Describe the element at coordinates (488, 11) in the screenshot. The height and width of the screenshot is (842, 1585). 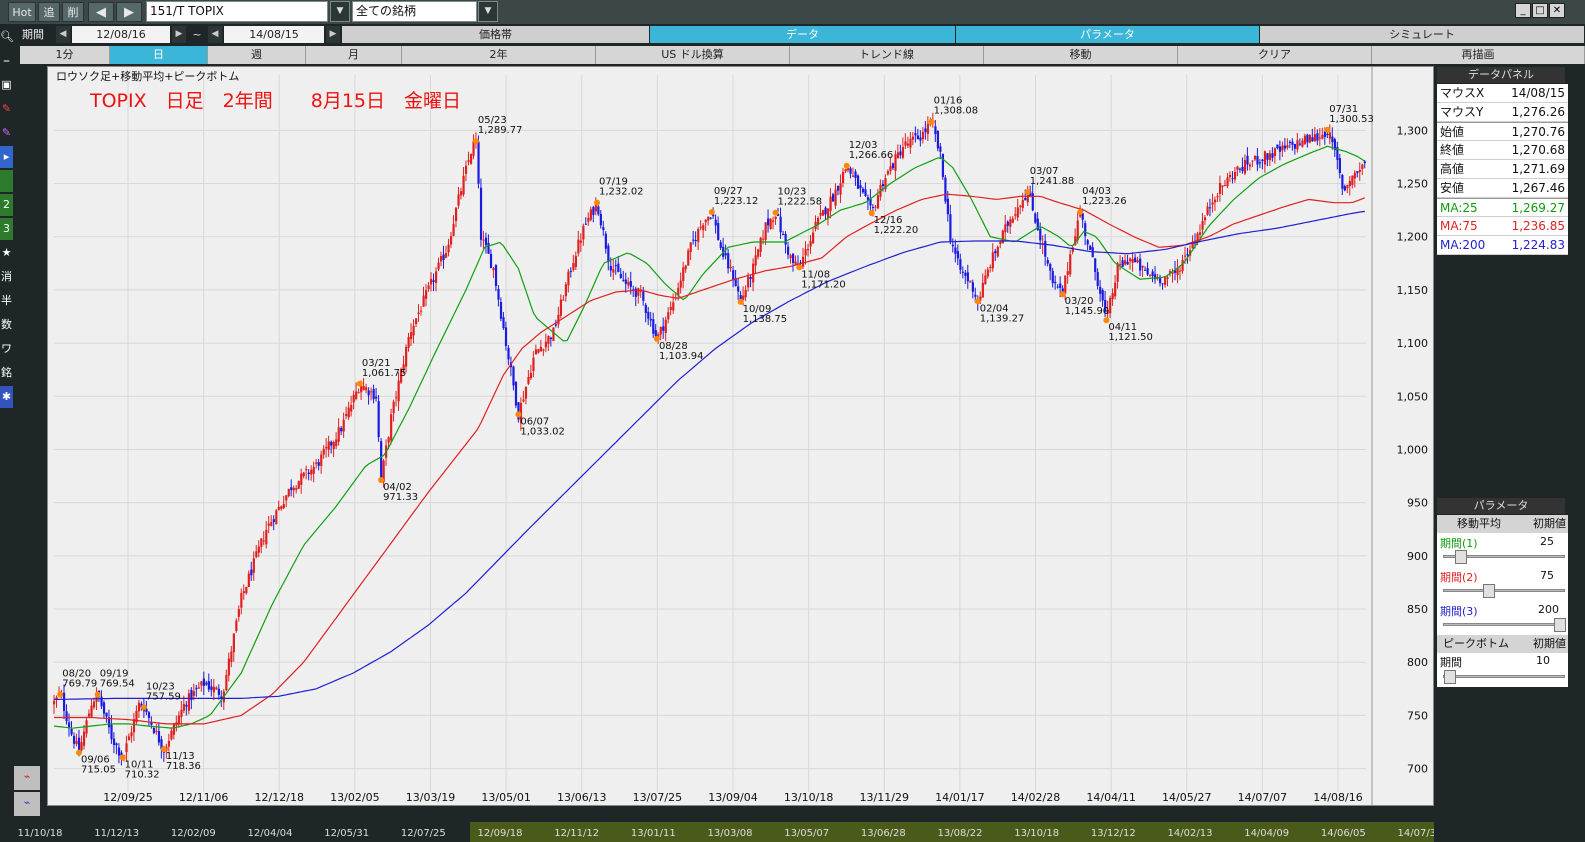
I see `universe-dropdown-icon: ▼` at that location.